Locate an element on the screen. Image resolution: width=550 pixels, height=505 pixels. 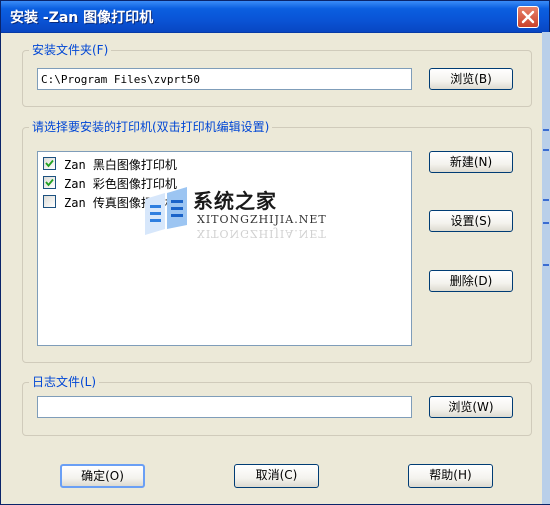
help-button: 帮助(H) is located at coordinates (450, 476).